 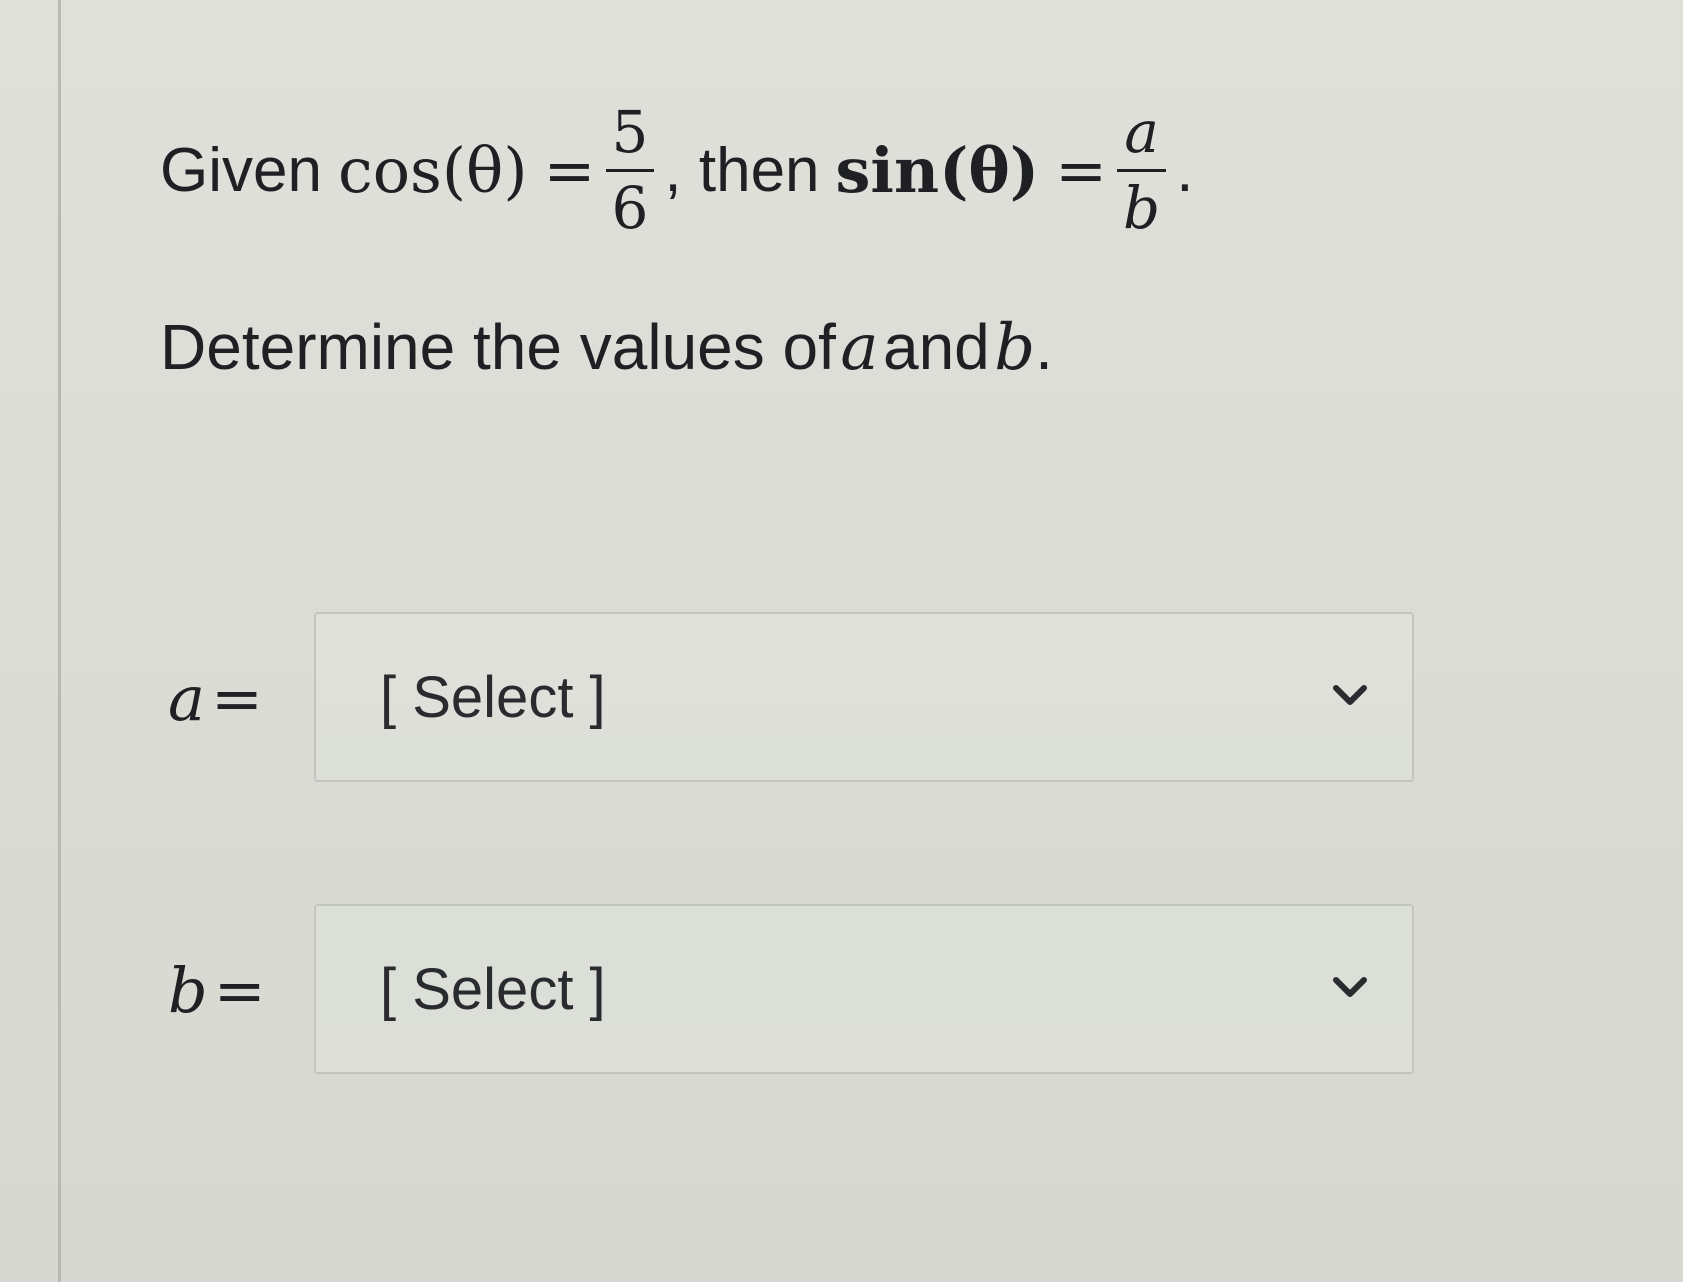 What do you see at coordinates (186, 698) in the screenshot?
I see `answer-variable-a: a` at bounding box center [186, 698].